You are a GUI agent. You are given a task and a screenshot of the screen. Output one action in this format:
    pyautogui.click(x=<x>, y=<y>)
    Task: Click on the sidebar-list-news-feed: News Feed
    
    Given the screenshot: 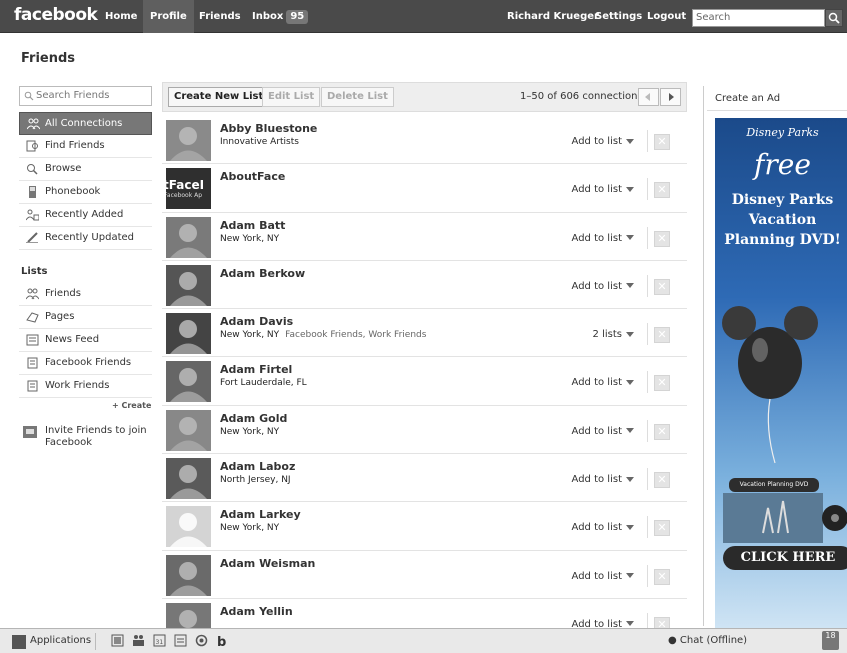 What is the action you would take?
    pyautogui.click(x=85, y=340)
    